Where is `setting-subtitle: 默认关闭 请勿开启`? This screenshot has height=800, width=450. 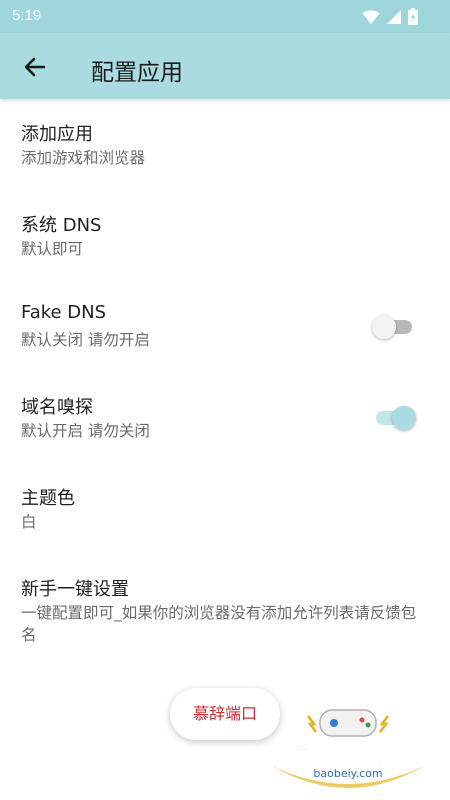
setting-subtitle: 默认关闭 请勿开启 is located at coordinates (85, 340).